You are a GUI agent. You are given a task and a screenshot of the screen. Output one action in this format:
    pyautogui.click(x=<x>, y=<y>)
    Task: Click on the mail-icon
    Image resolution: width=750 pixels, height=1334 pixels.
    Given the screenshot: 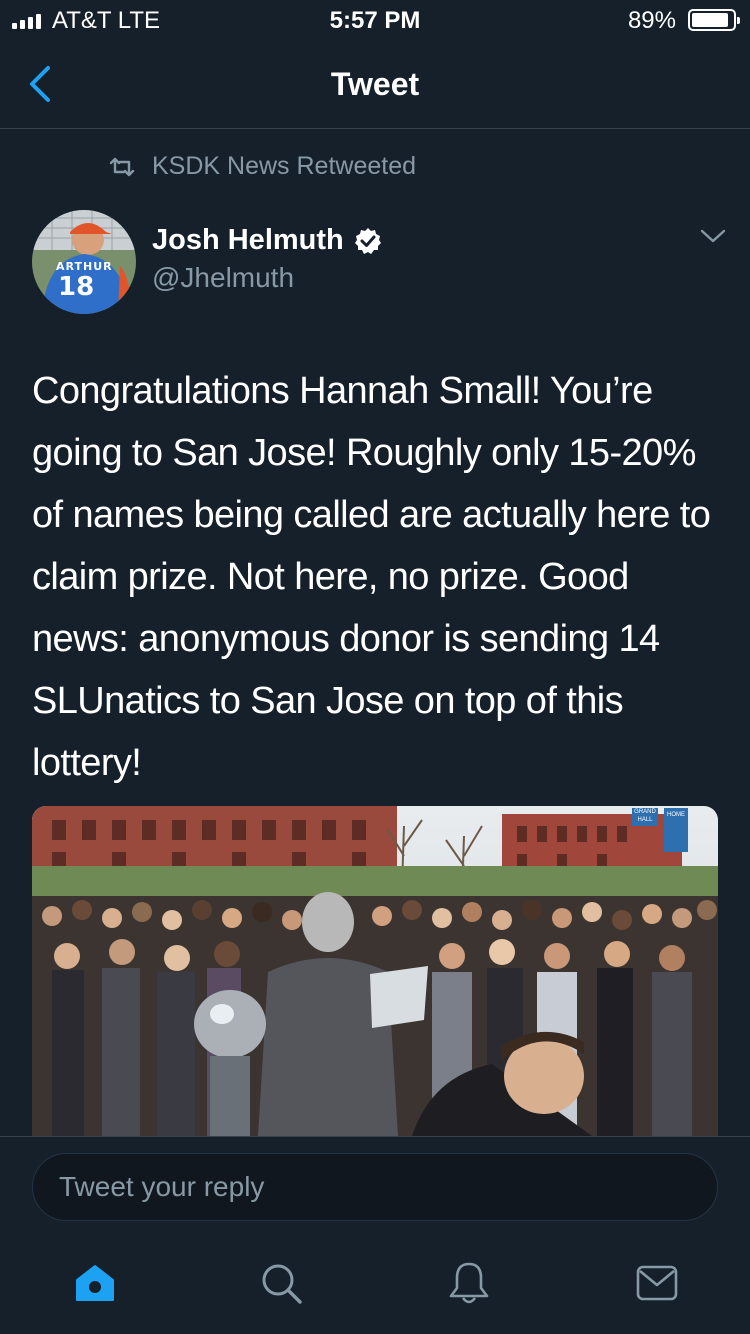 What is the action you would take?
    pyautogui.click(x=657, y=1283)
    